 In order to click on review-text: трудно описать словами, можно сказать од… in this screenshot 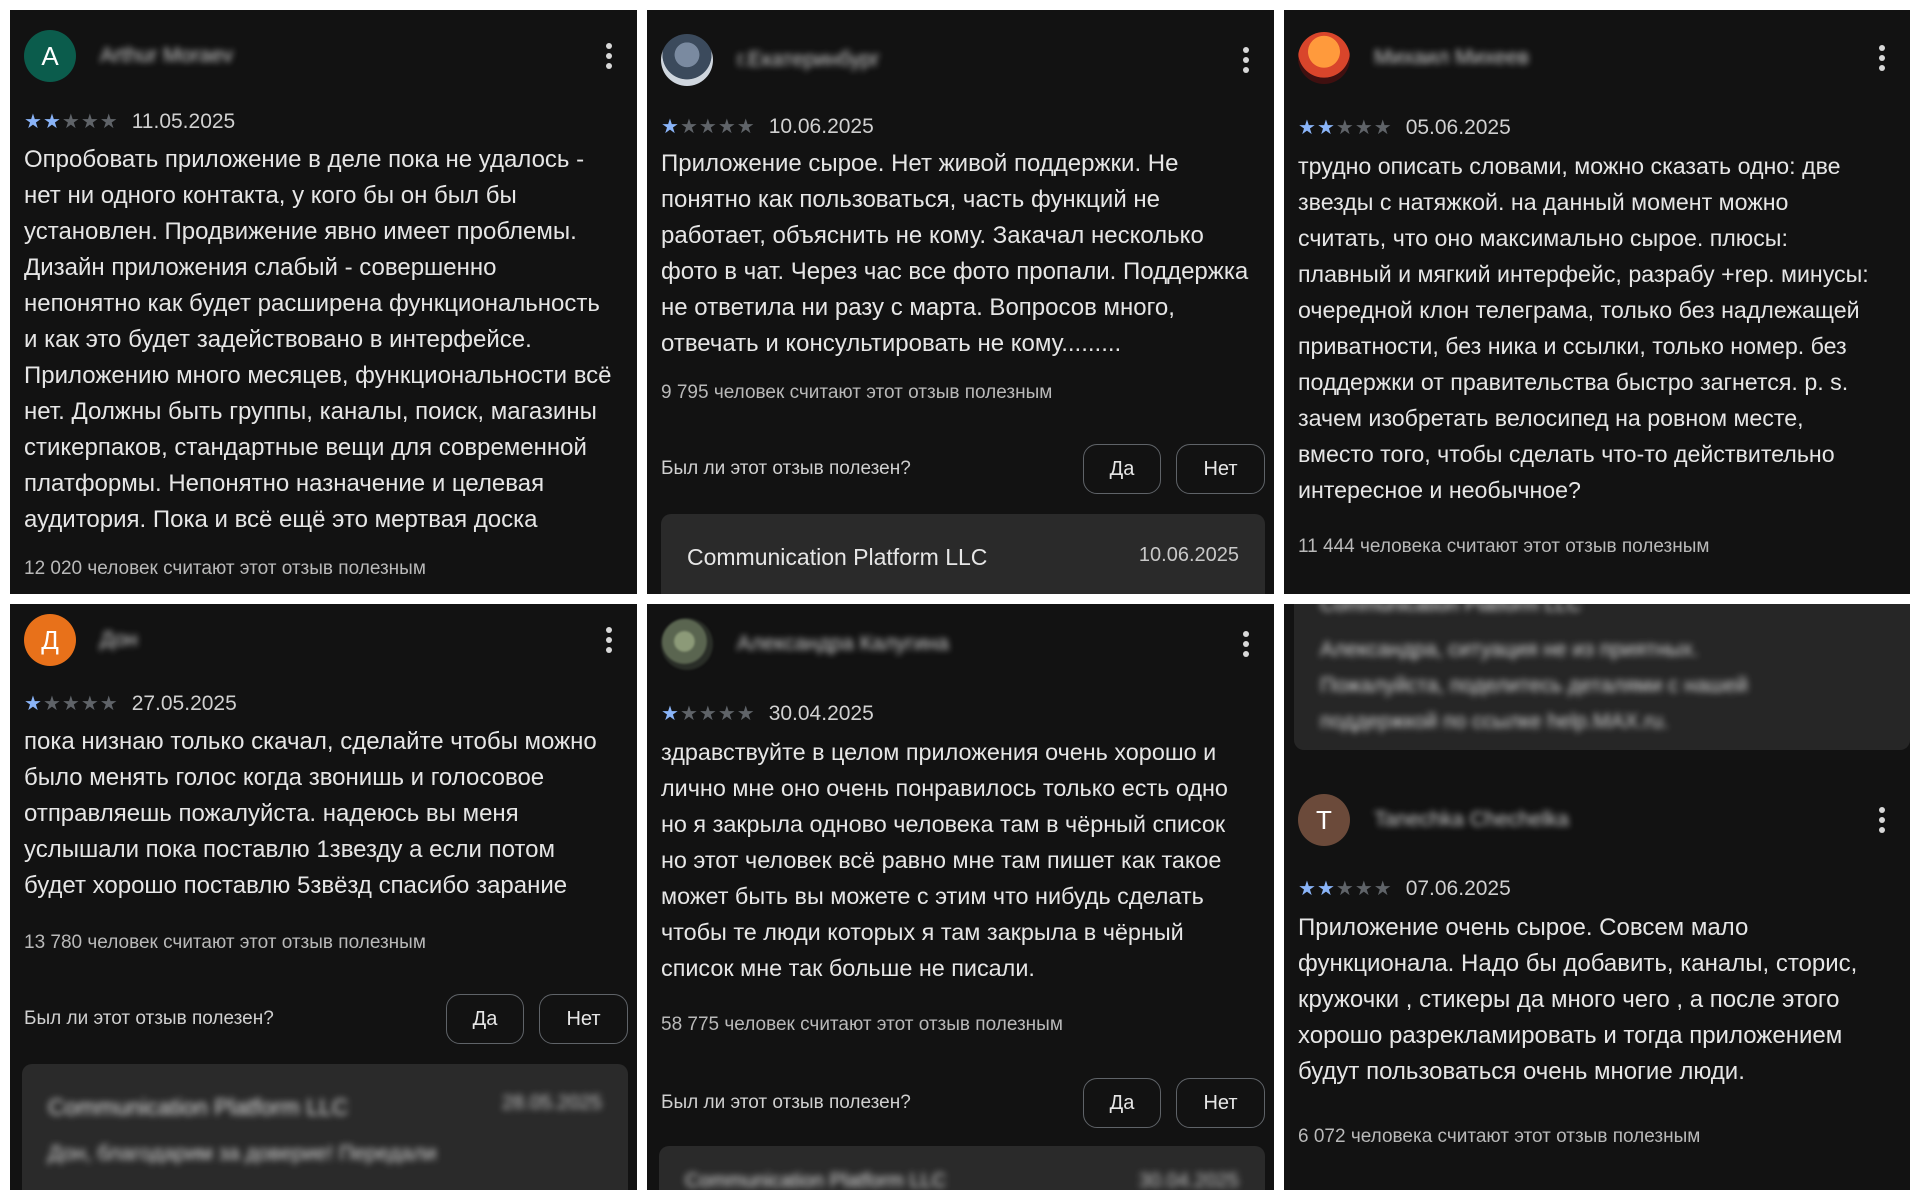, I will do `click(1583, 328)`.